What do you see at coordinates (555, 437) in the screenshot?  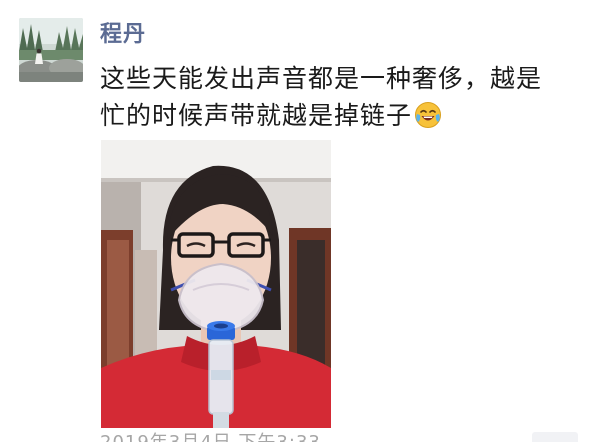 I see `comment-more-button` at bounding box center [555, 437].